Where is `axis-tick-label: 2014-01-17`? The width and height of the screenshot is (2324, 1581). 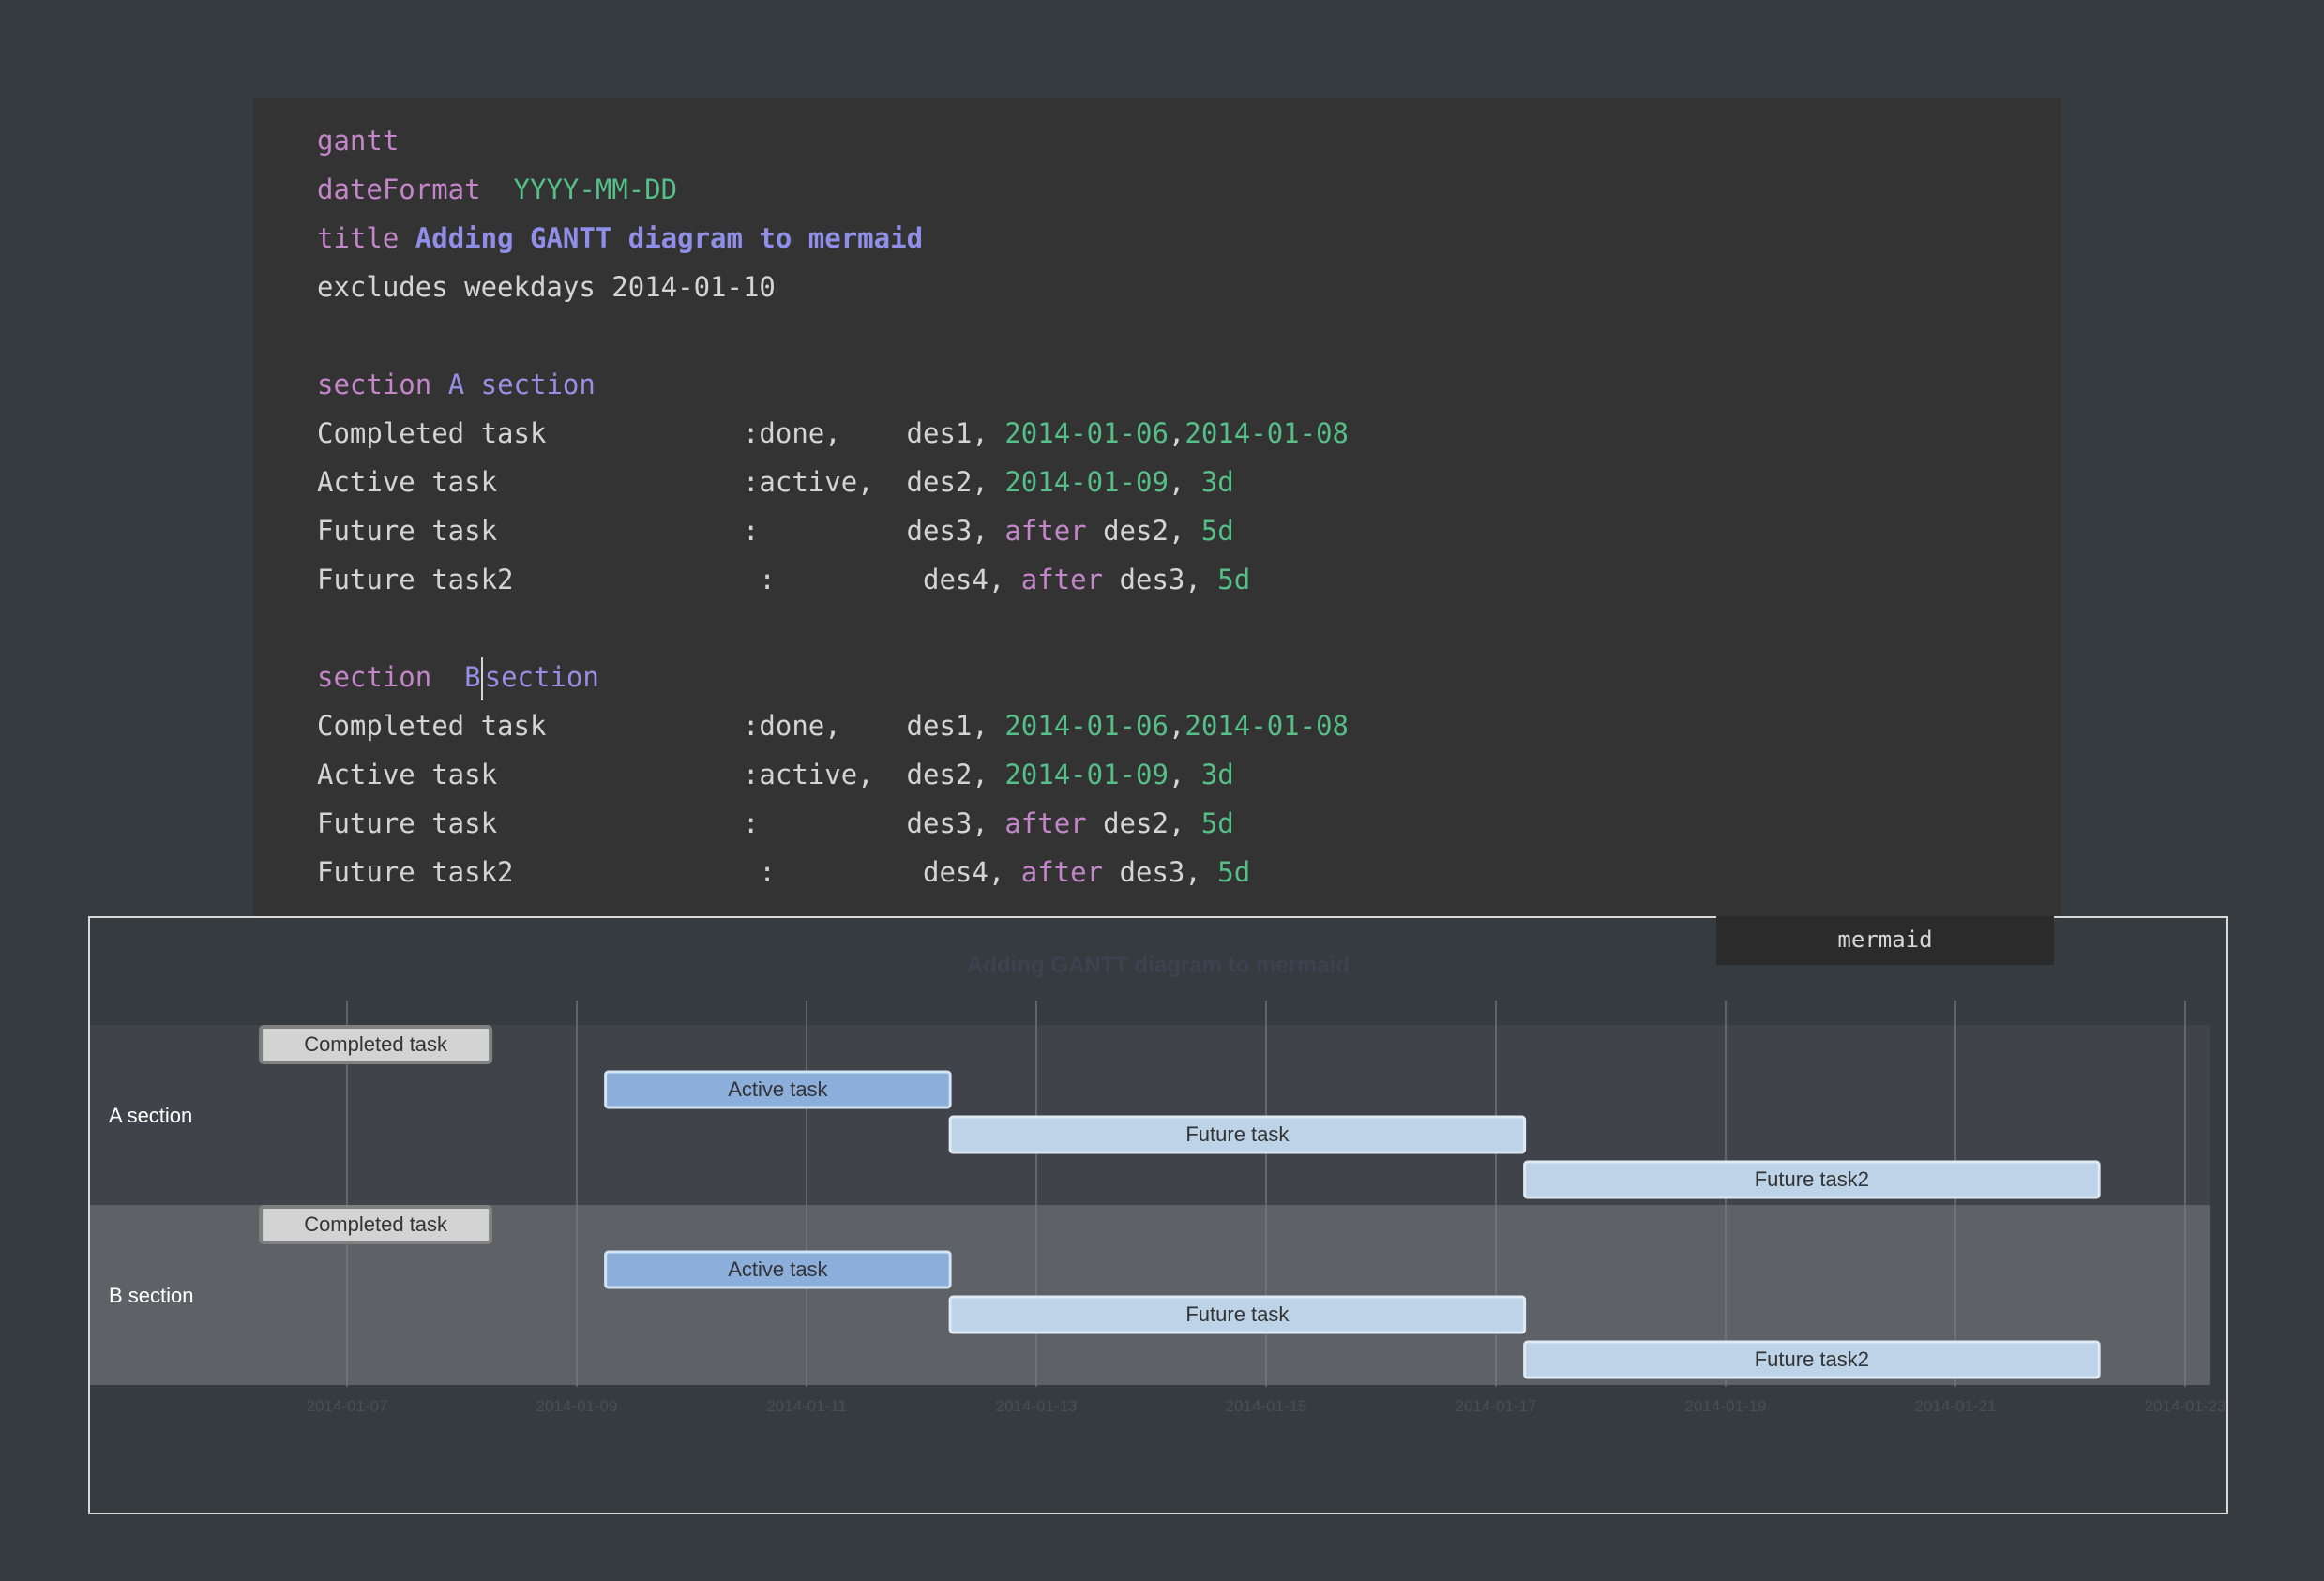 axis-tick-label: 2014-01-17 is located at coordinates (1496, 1406).